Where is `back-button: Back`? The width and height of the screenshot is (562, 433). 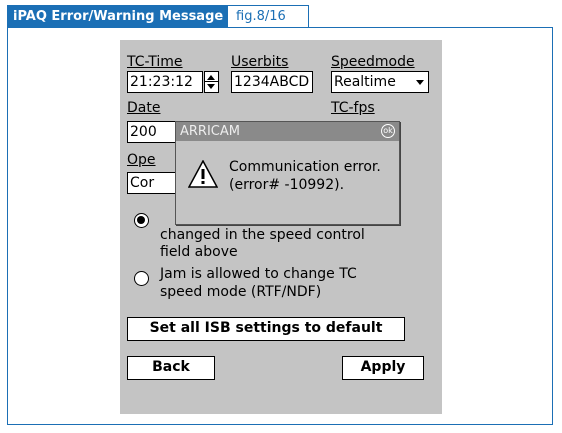
back-button: Back is located at coordinates (171, 368).